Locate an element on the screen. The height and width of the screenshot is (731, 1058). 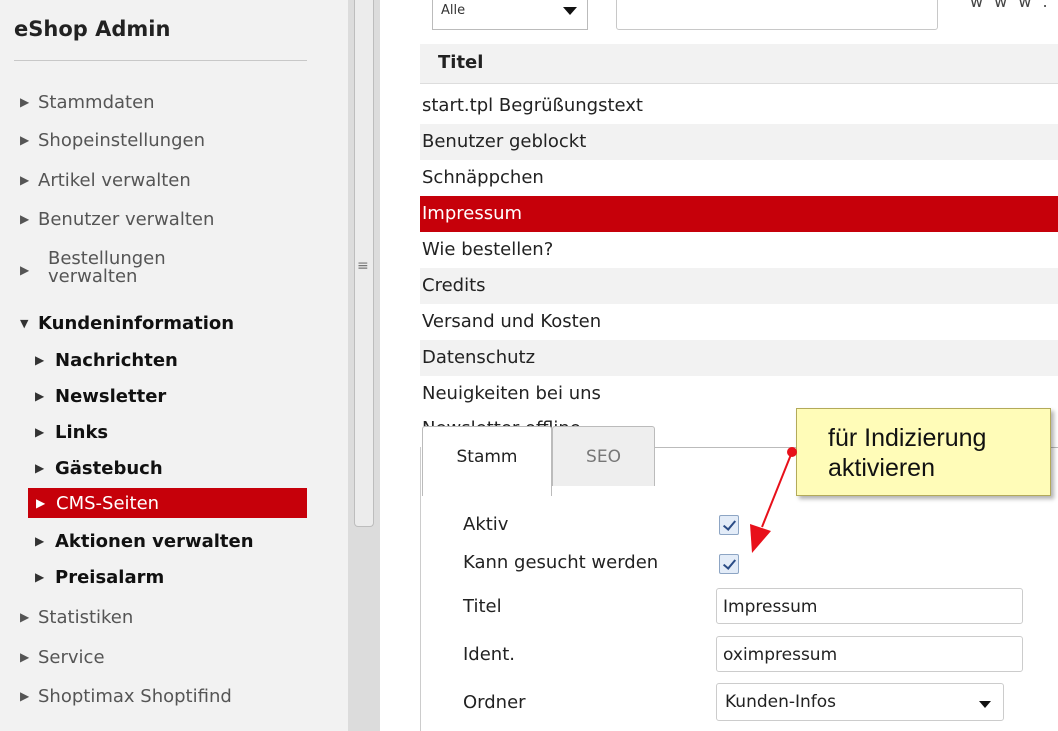
menu-item-label: Service is located at coordinates (71, 657).